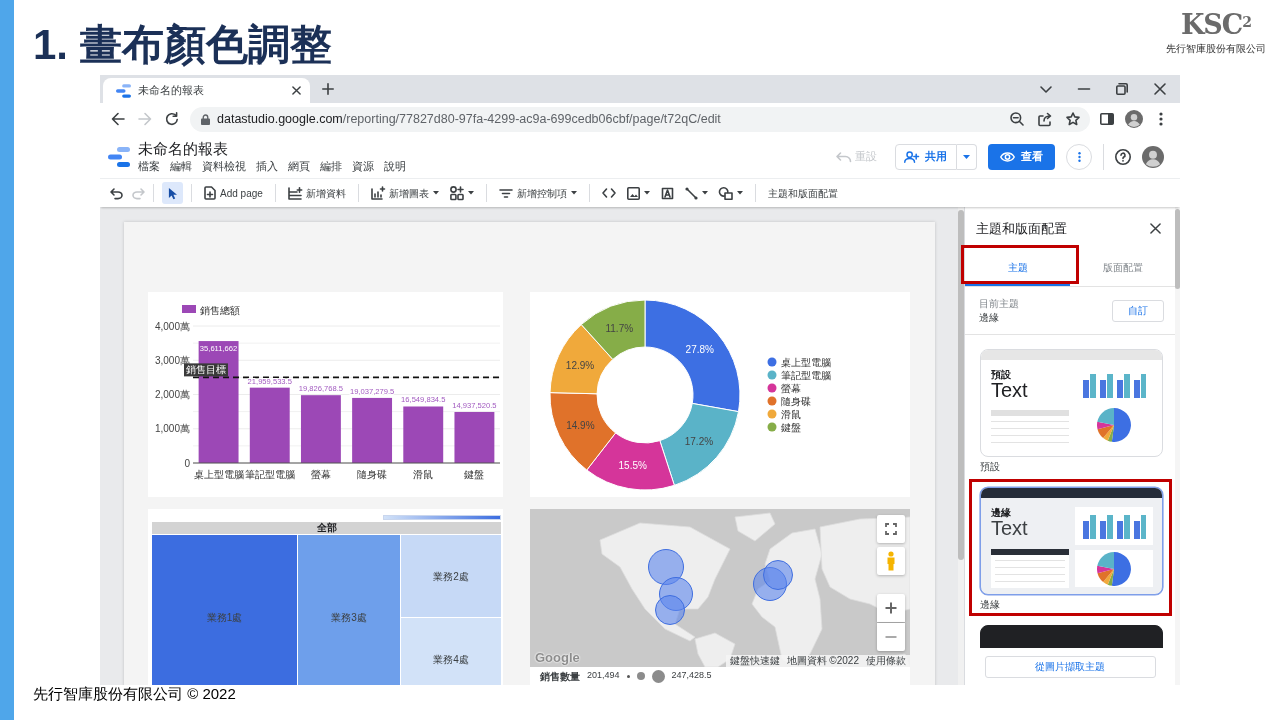 The width and height of the screenshot is (1280, 720). I want to click on legend-min-value: 201,494, so click(603, 676).